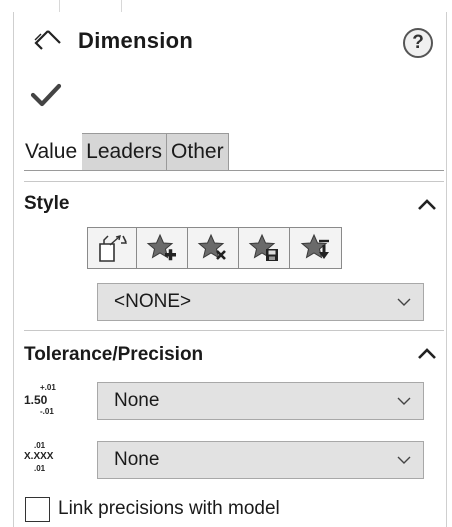  I want to click on link-precisions-checkbox, so click(37, 509).